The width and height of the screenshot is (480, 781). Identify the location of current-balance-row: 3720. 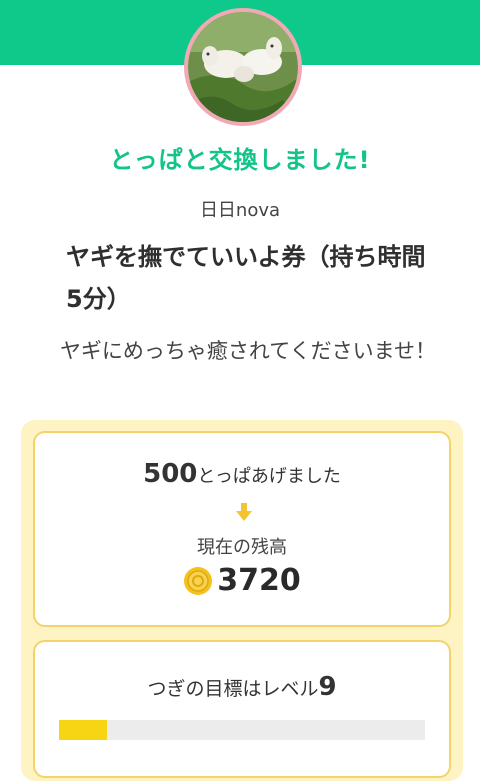
(242, 580).